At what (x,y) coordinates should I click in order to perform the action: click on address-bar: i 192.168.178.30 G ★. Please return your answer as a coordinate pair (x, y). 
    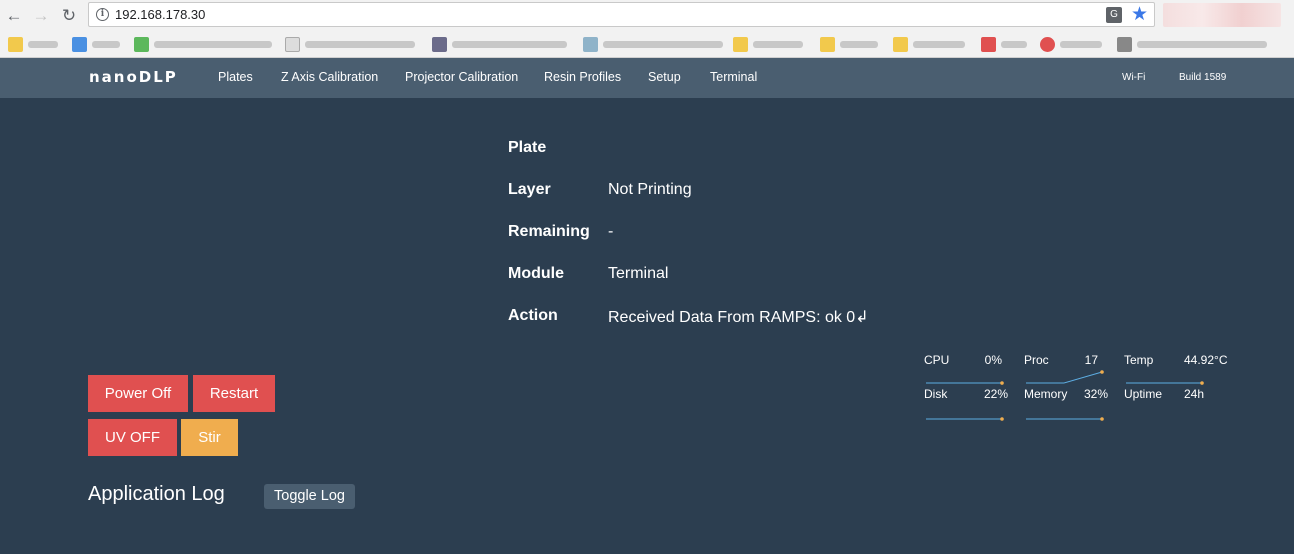
    Looking at the image, I should click on (621, 14).